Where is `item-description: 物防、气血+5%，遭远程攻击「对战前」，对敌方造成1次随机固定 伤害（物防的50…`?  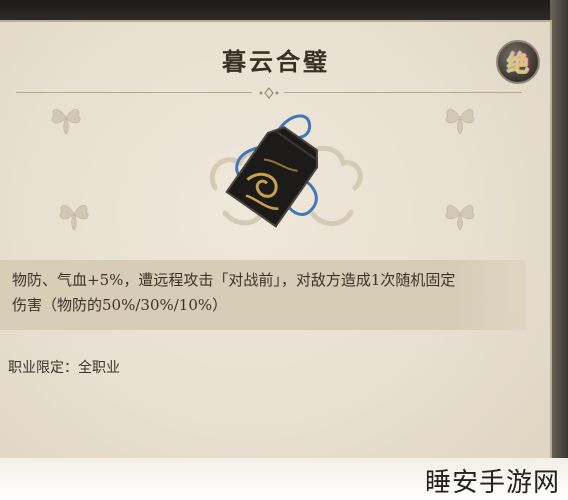 item-description: 物防、气血+5%，遭远程攻击「对战前」，对敌方造成1次随机固定 伤害（物防的50… is located at coordinates (264, 293).